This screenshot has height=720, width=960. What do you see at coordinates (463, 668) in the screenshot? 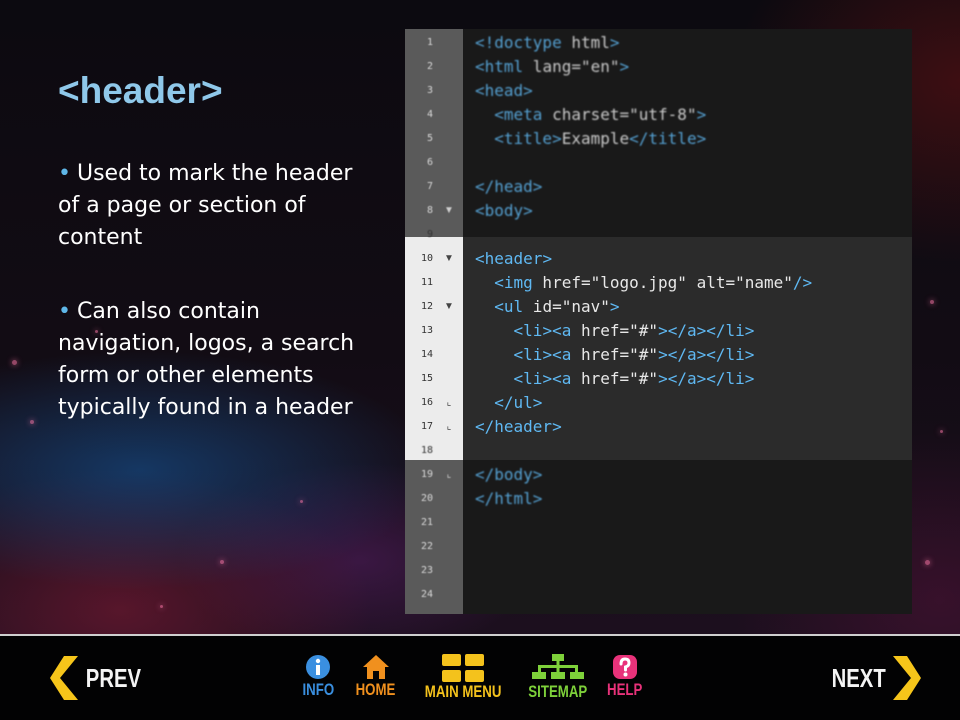
I see `grid-menu-icon` at bounding box center [463, 668].